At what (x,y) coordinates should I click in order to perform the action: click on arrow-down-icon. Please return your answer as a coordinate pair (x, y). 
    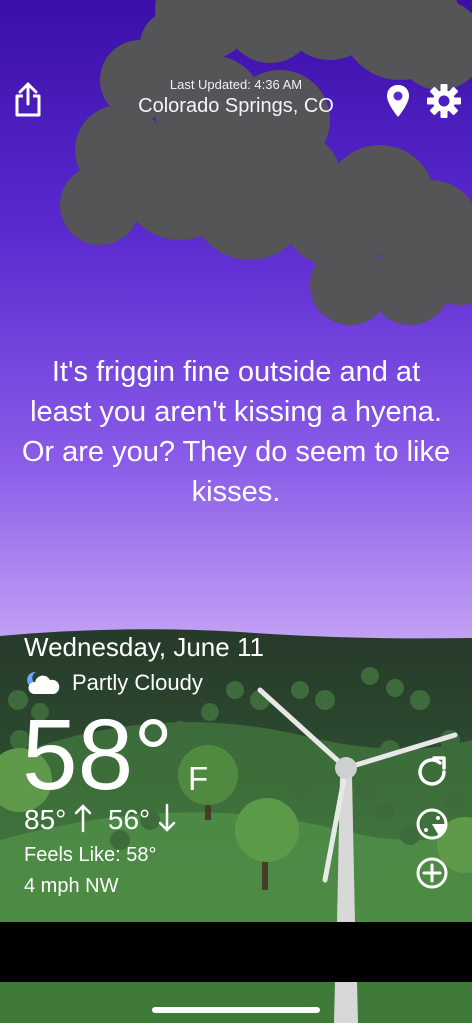
    Looking at the image, I should click on (167, 817).